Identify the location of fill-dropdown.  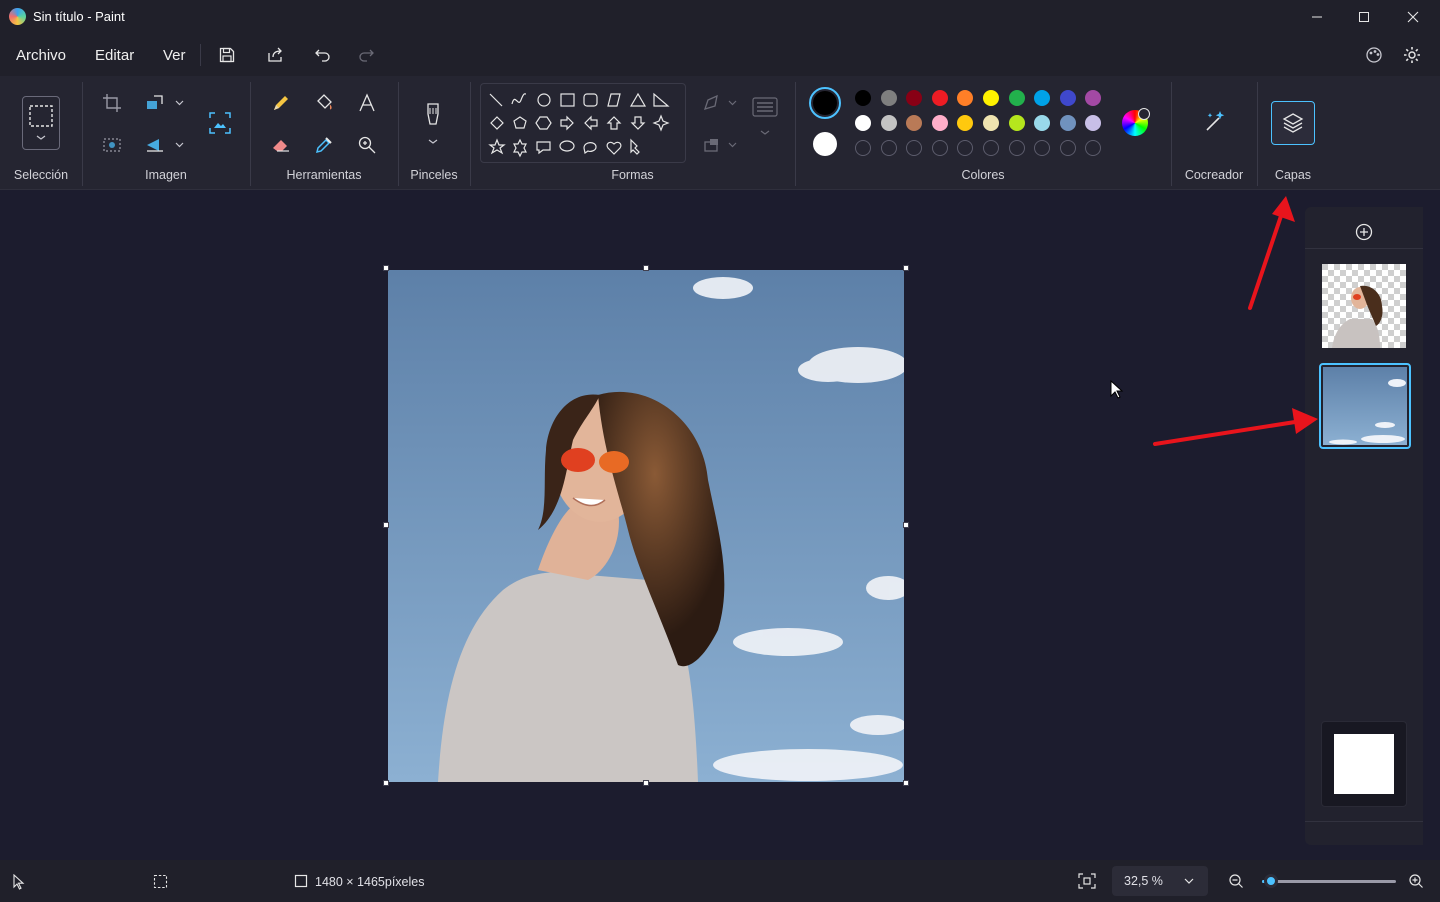
(732, 145).